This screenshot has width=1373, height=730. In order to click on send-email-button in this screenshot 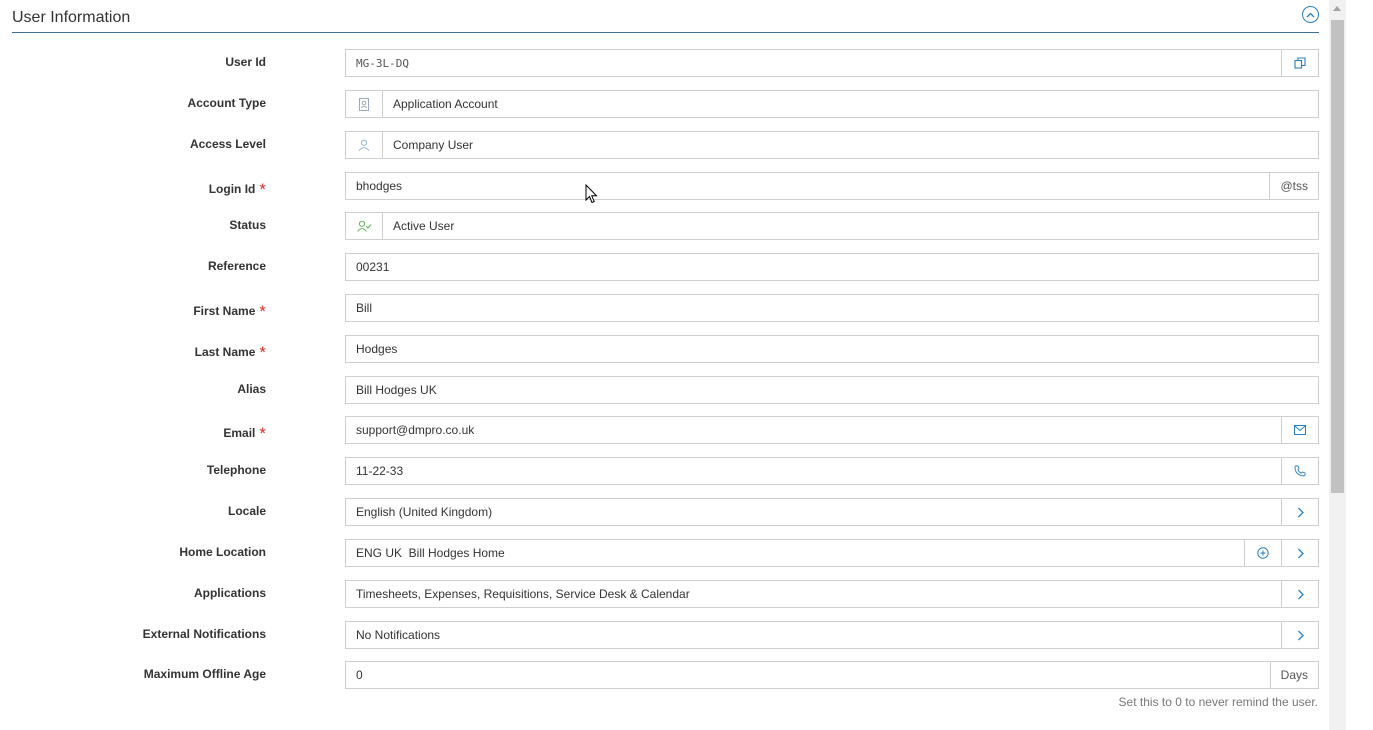, I will do `click(1299, 430)`.